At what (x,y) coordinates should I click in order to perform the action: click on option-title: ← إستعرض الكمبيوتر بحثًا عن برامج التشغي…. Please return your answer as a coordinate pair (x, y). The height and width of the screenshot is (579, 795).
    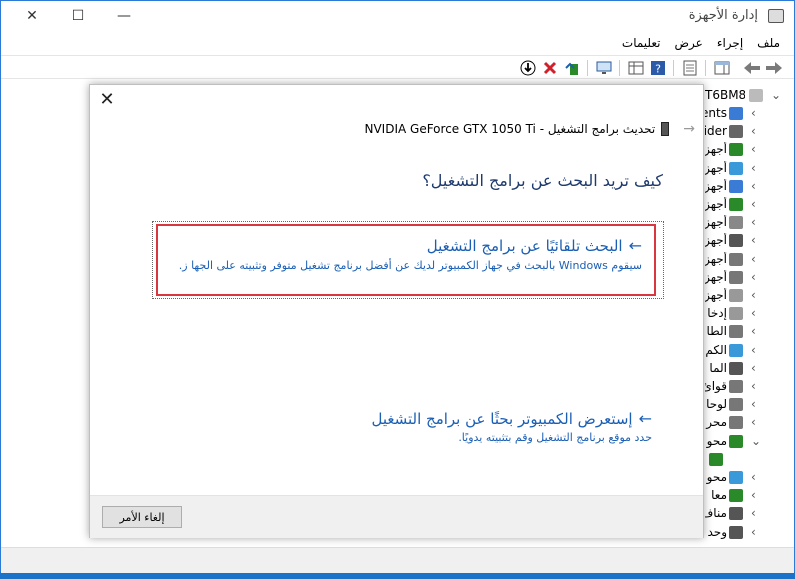
    Looking at the image, I should click on (511, 418).